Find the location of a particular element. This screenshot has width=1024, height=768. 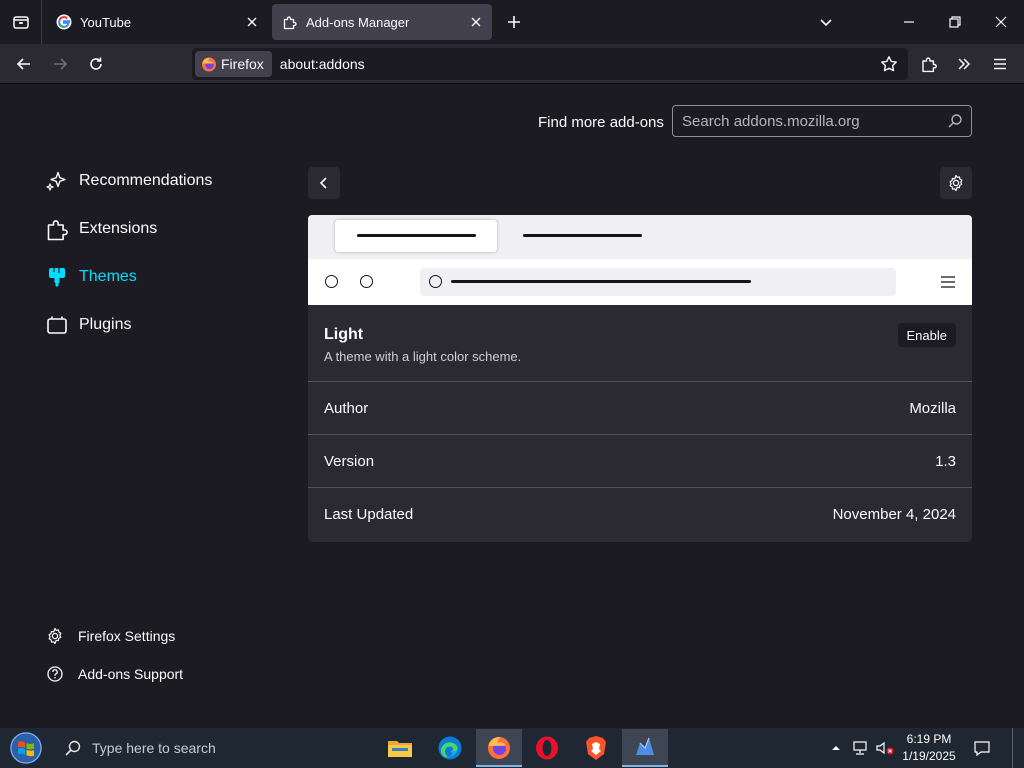

close-icon is located at coordinates (1001, 22).